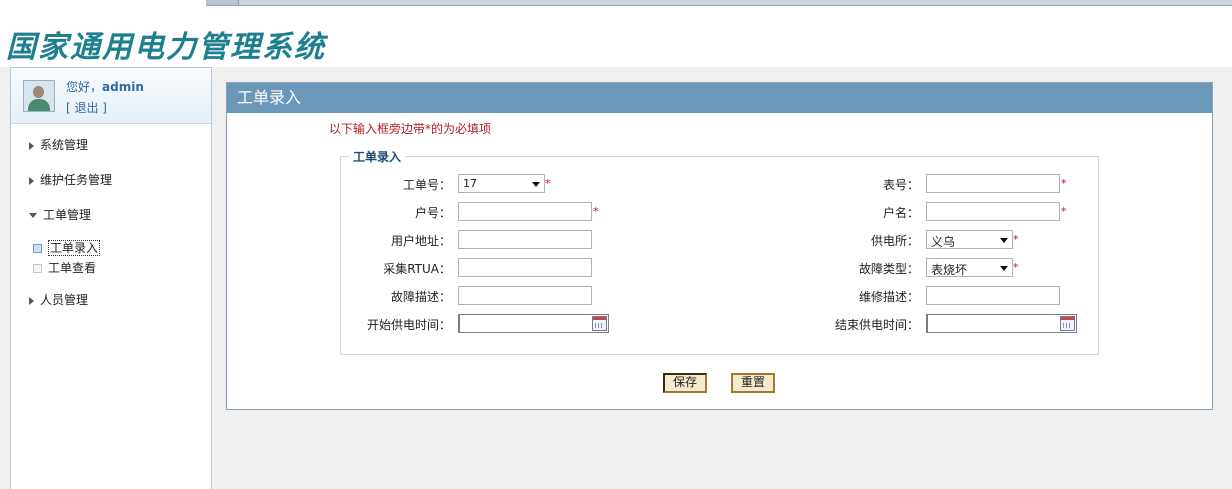  What do you see at coordinates (876, 325) in the screenshot?
I see `label-power-end-time: 结束供电时间：` at bounding box center [876, 325].